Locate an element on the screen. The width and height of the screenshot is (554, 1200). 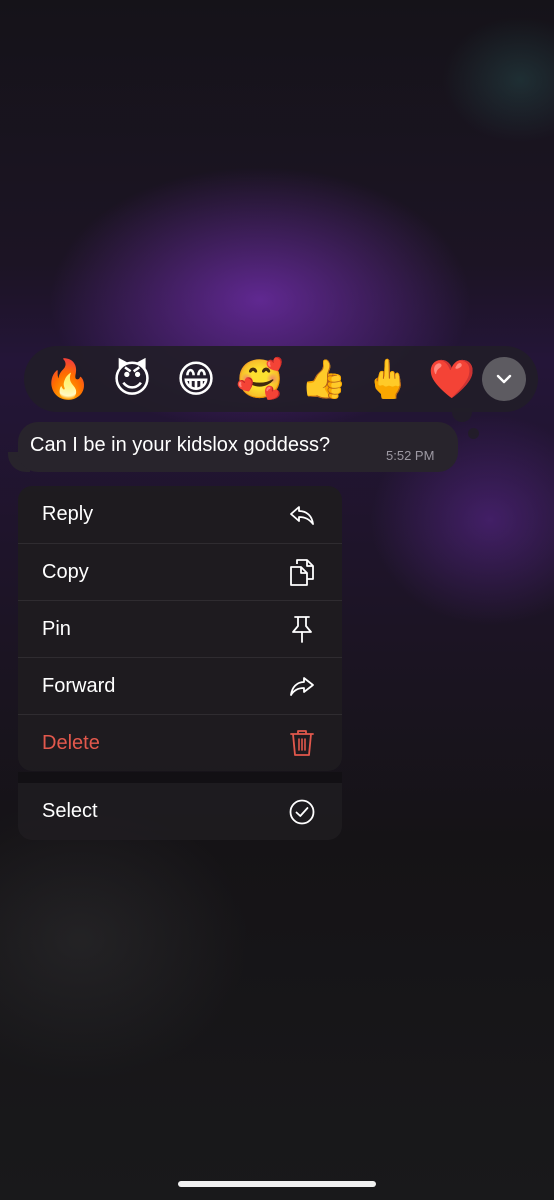
reaction-middle-finger: 🖕 is located at coordinates (388, 379).